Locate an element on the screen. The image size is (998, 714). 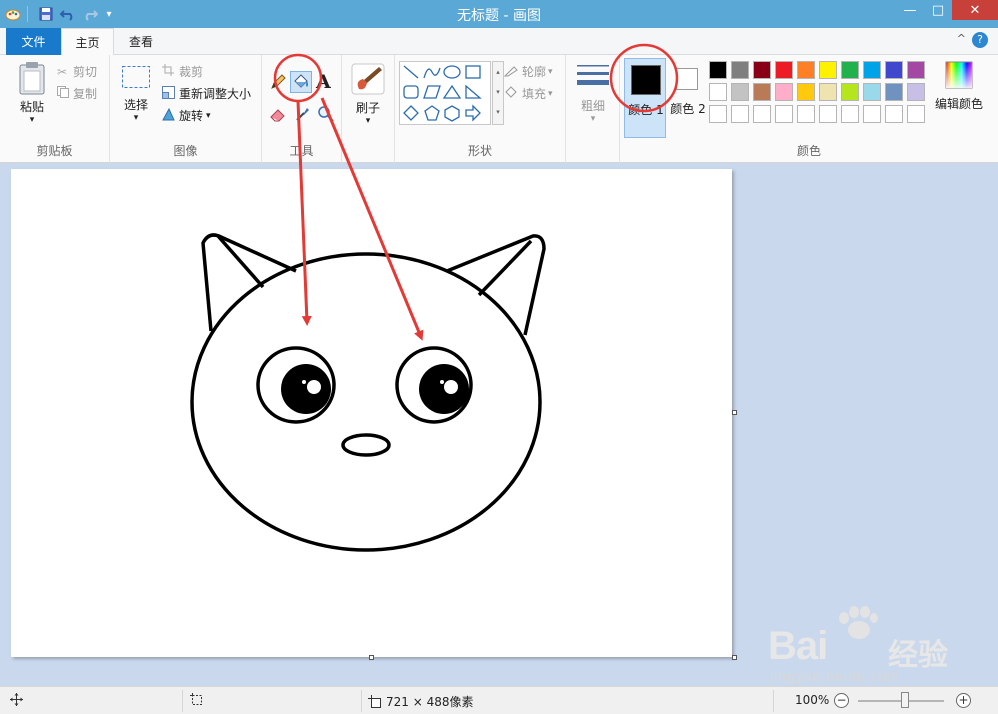
paw-logo-icon is located at coordinates (858, 622).